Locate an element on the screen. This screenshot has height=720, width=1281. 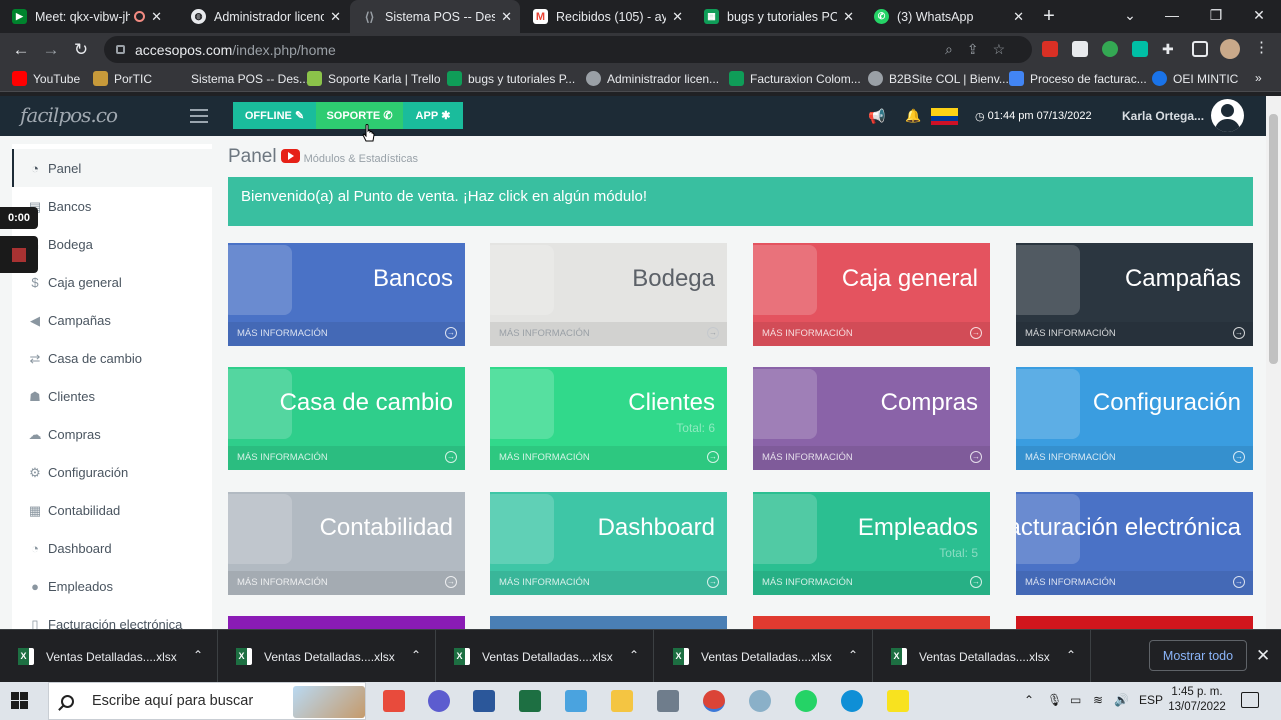
chrome-icon is located at coordinates (714, 701).